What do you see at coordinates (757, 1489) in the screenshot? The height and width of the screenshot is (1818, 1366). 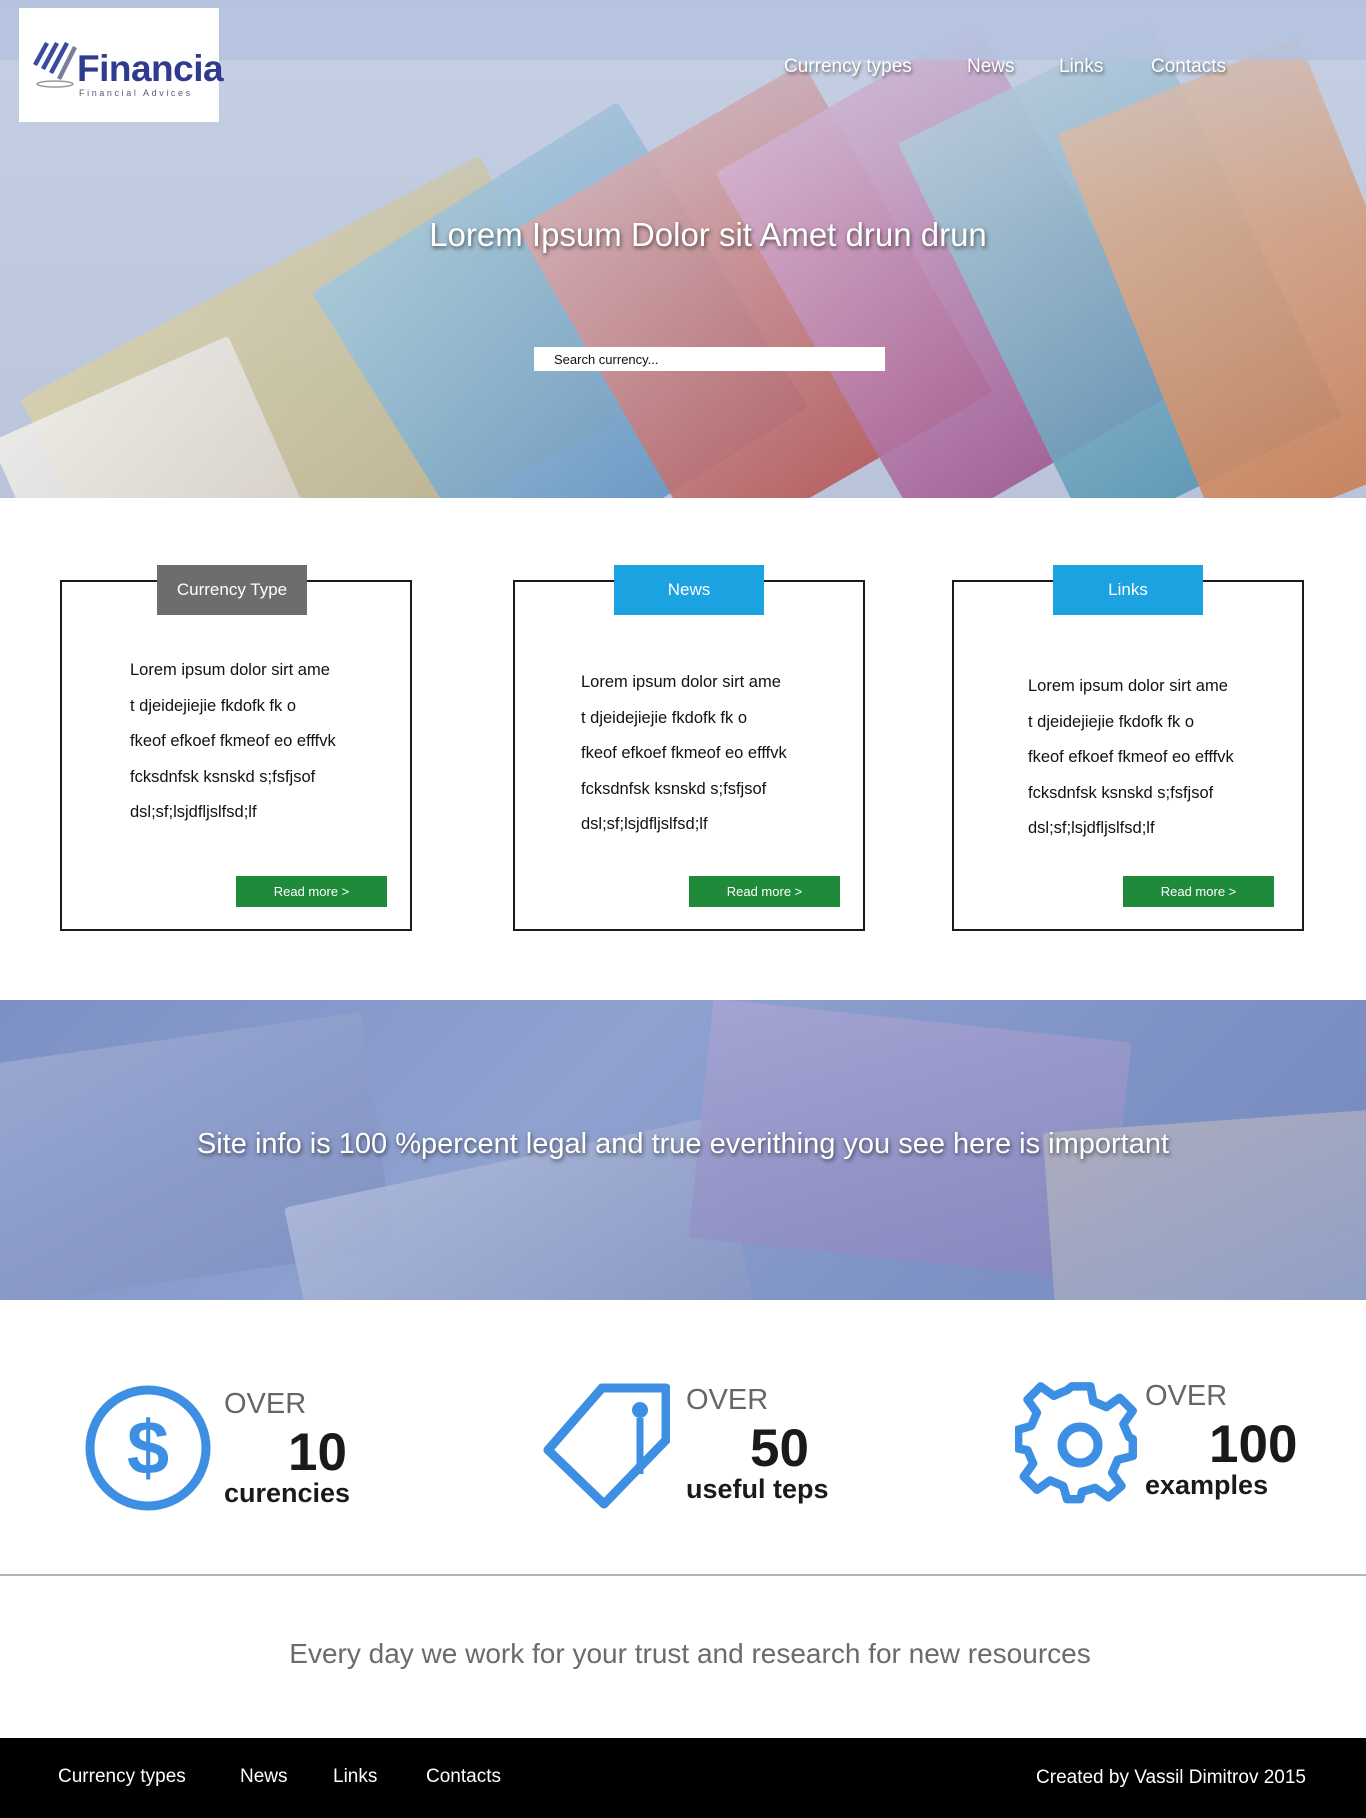 I see `stat-label: useful teps` at bounding box center [757, 1489].